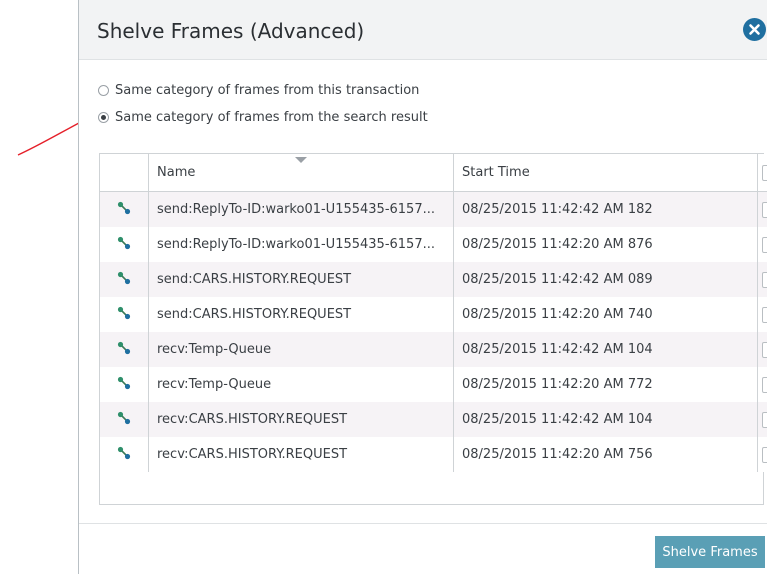  What do you see at coordinates (605, 279) in the screenshot?
I see `row-start-time: 08/25/2015 11:42:42 AM 089` at bounding box center [605, 279].